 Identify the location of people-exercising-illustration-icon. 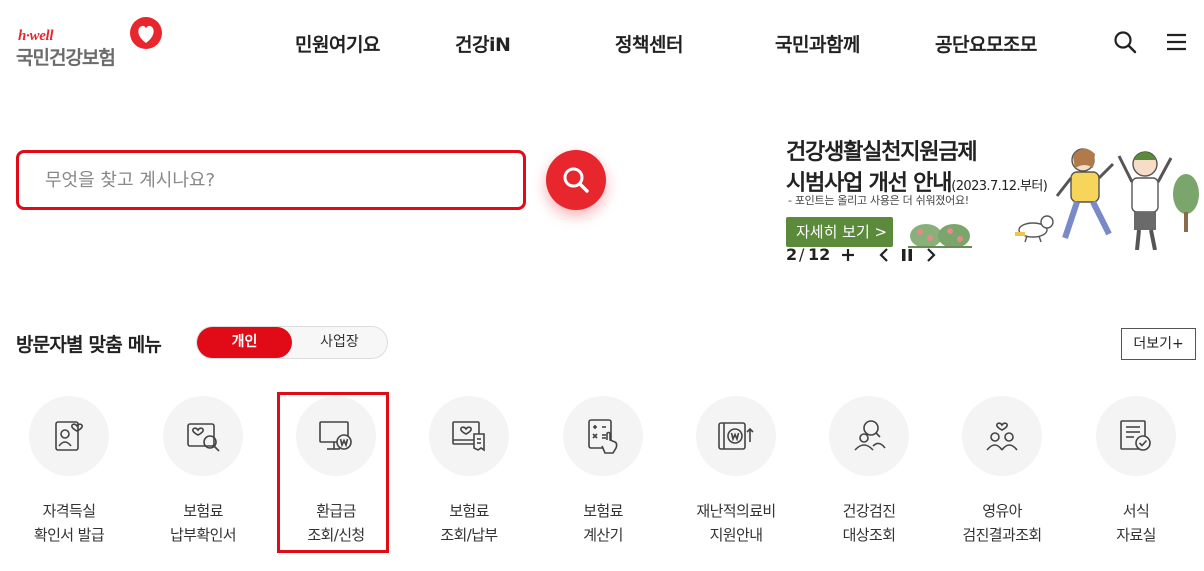
(1107, 199).